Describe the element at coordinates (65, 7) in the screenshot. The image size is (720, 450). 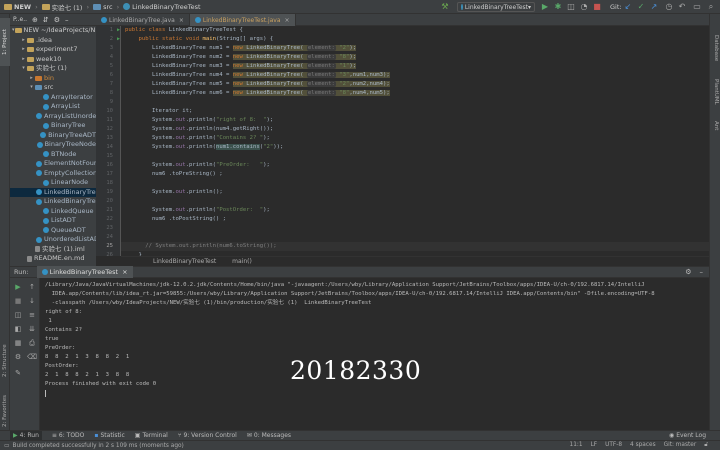
I see `breadcrumb-module: 实验七 (1) ›` at that location.